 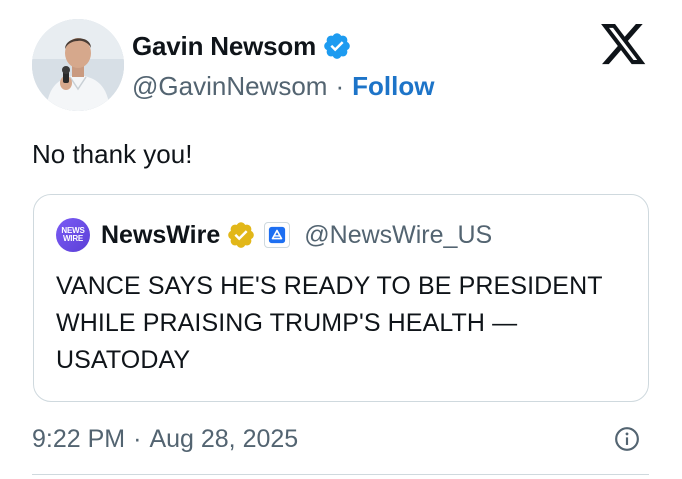 I want to click on x-logo-icon, so click(x=624, y=45).